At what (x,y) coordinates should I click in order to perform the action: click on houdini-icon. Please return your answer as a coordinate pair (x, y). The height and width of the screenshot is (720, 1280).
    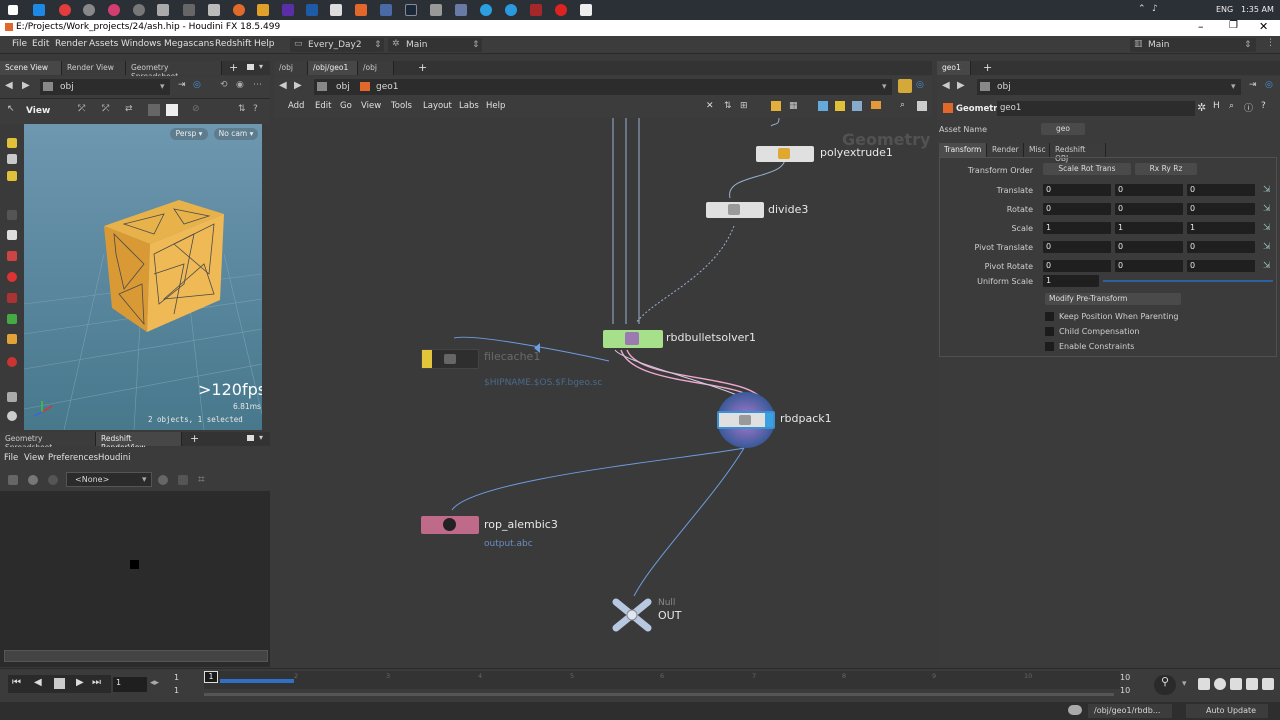
    Looking at the image, I should click on (361, 10).